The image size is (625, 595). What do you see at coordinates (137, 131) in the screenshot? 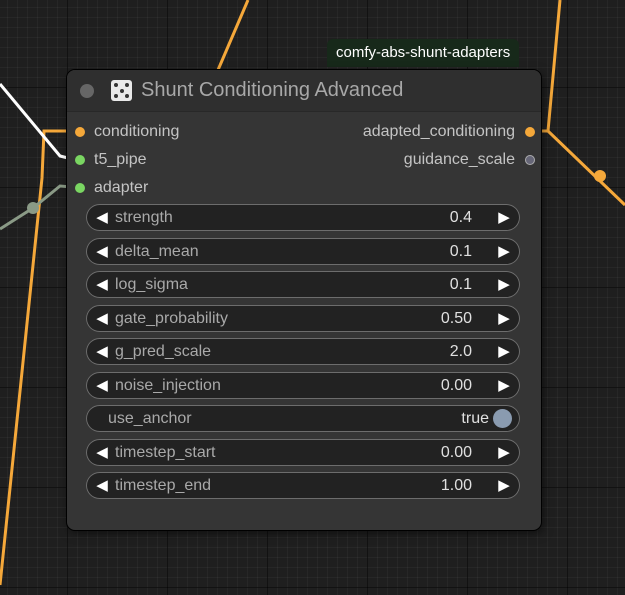
I see `slot-label: conditioning` at bounding box center [137, 131].